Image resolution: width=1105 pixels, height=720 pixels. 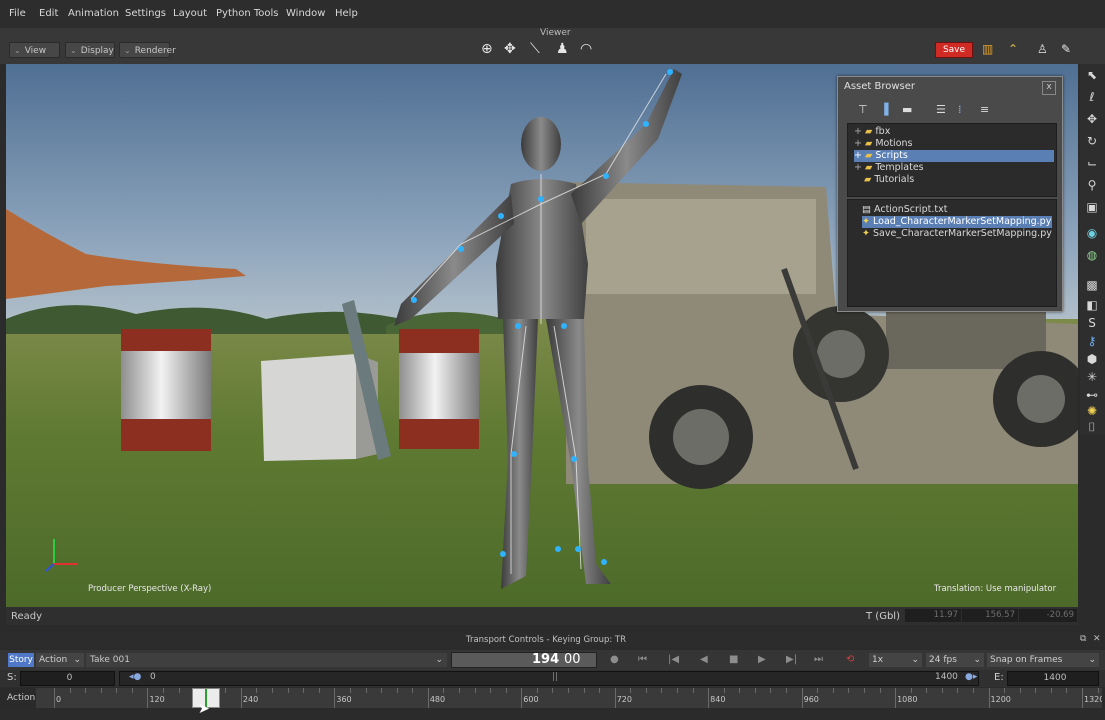 What do you see at coordinates (987, 49) in the screenshot?
I see `keyframe-icon: ▥` at bounding box center [987, 49].